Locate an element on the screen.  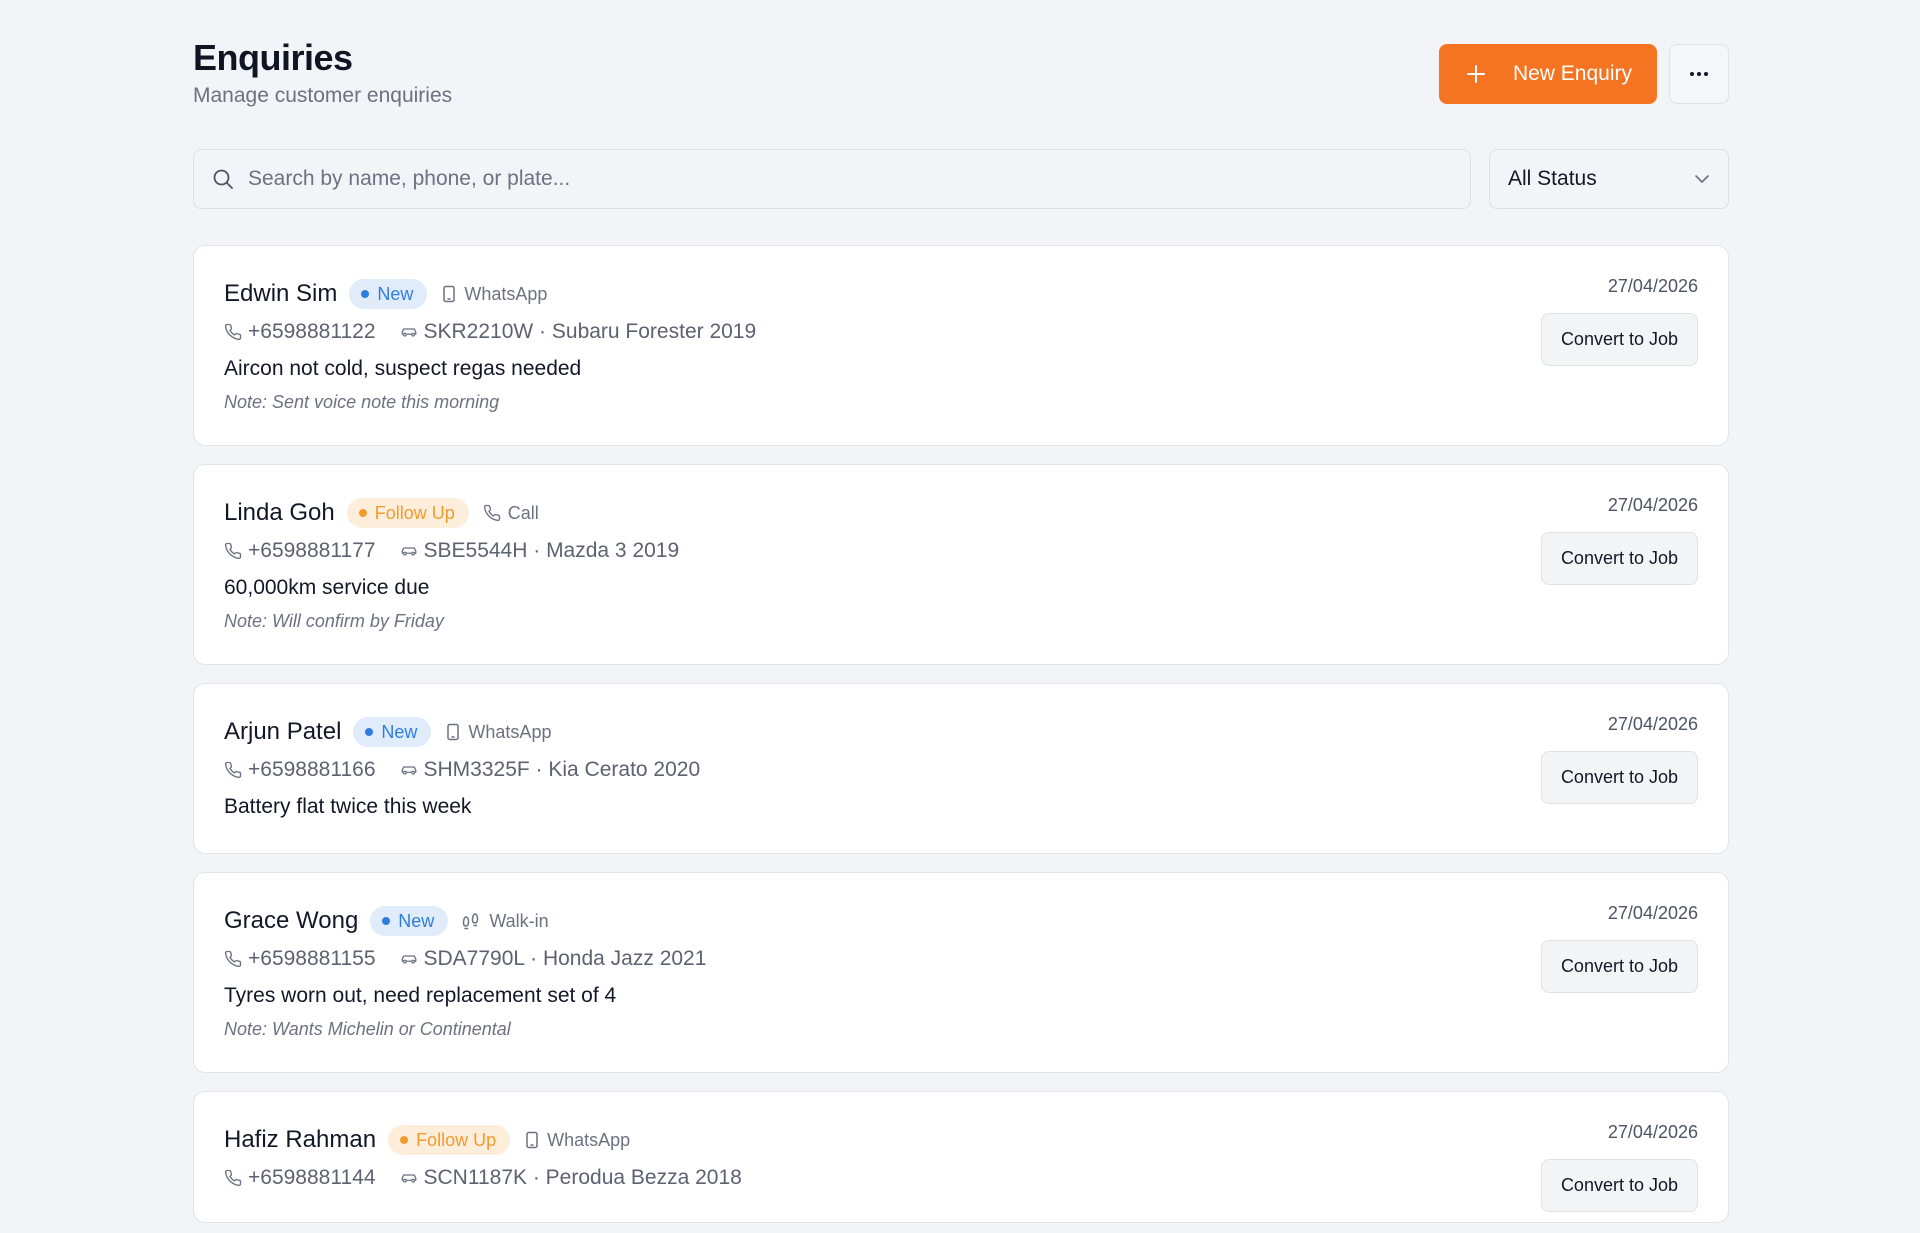
phone: +6598881177 is located at coordinates (300, 551).